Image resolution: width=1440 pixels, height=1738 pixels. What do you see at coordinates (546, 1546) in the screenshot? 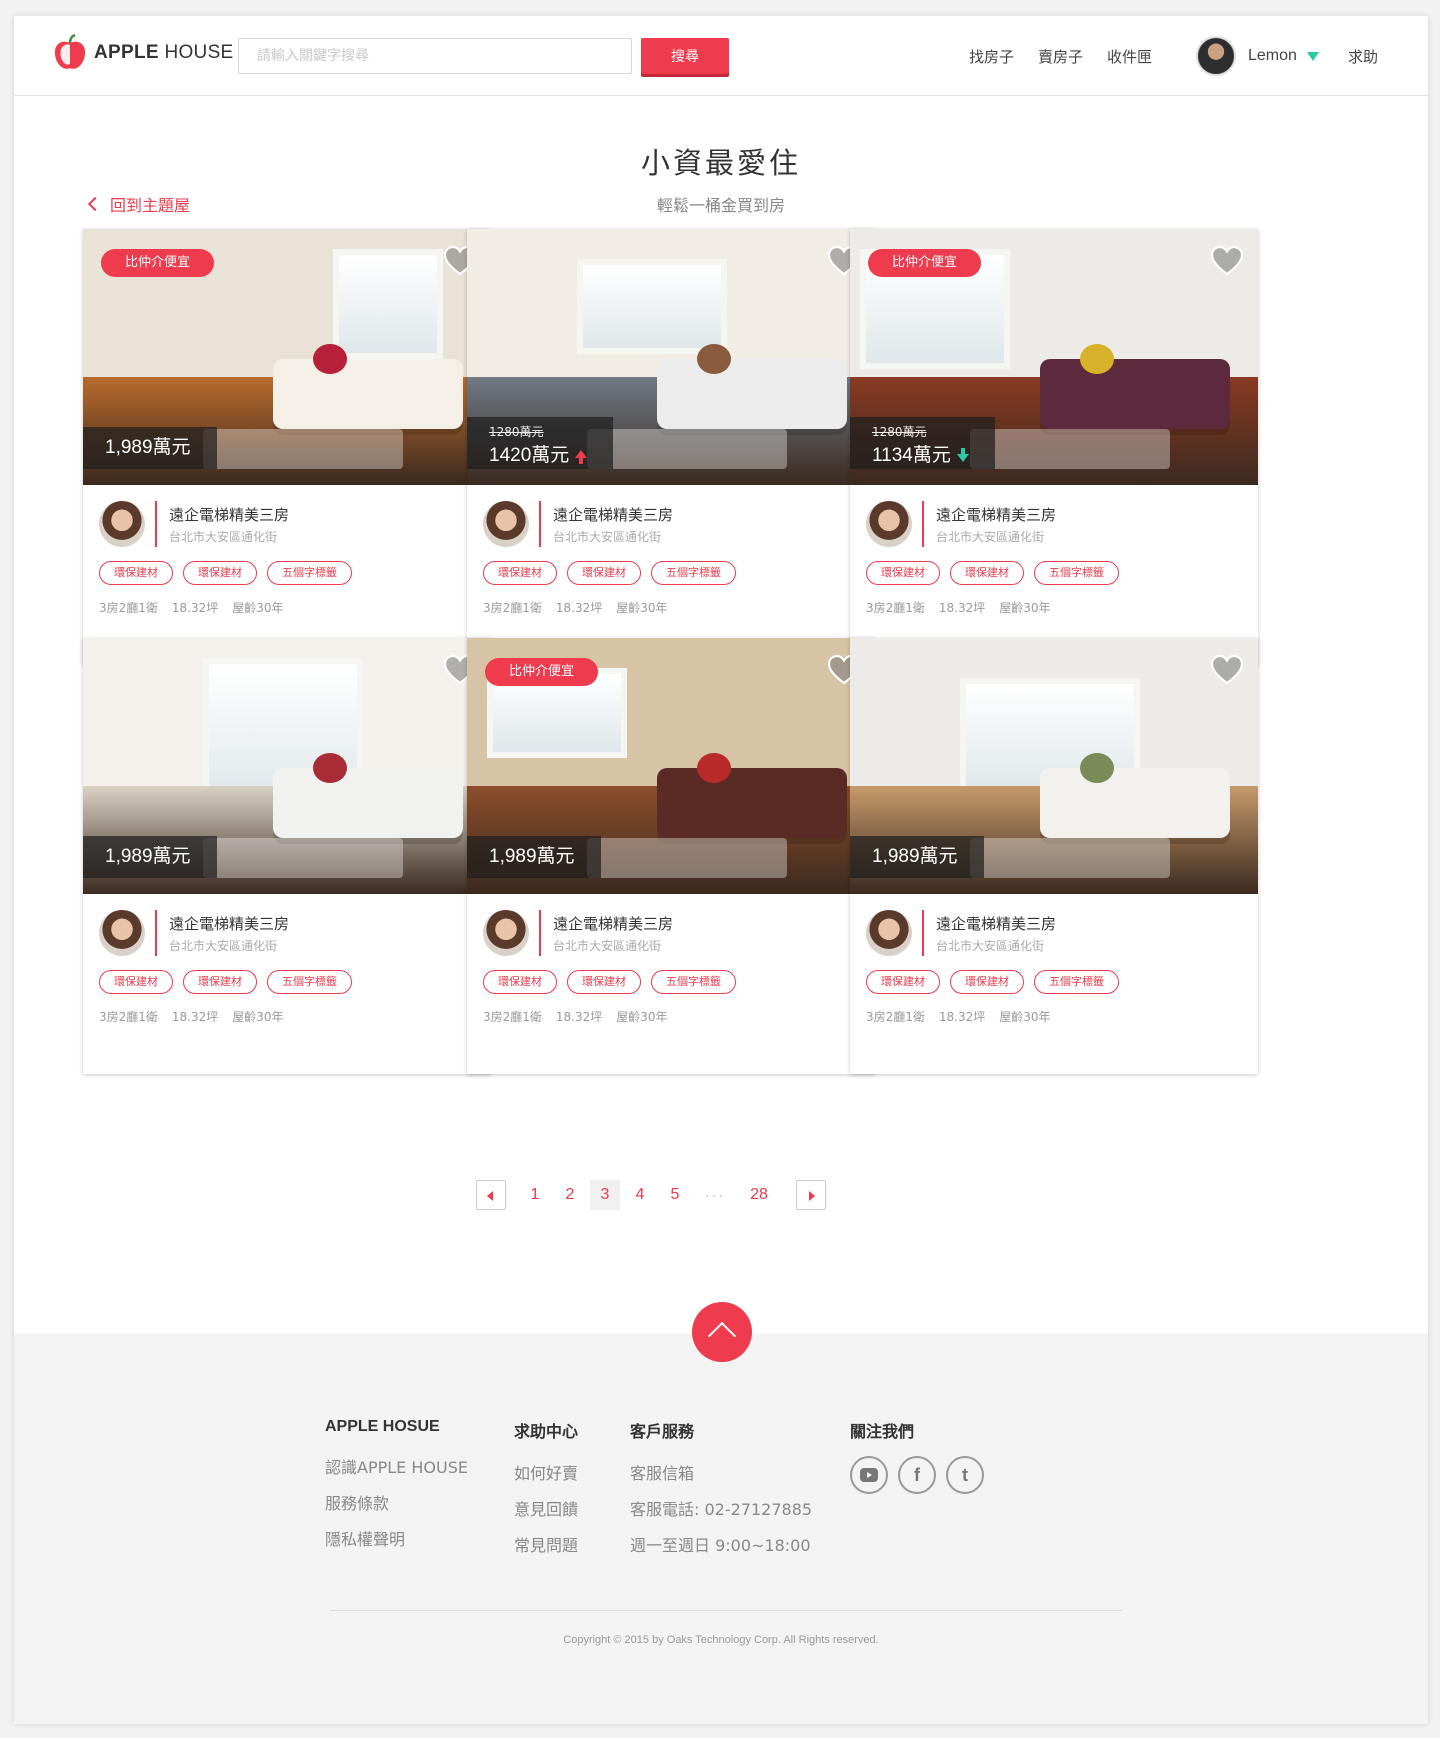
I see `footer-link: 常見問題` at bounding box center [546, 1546].